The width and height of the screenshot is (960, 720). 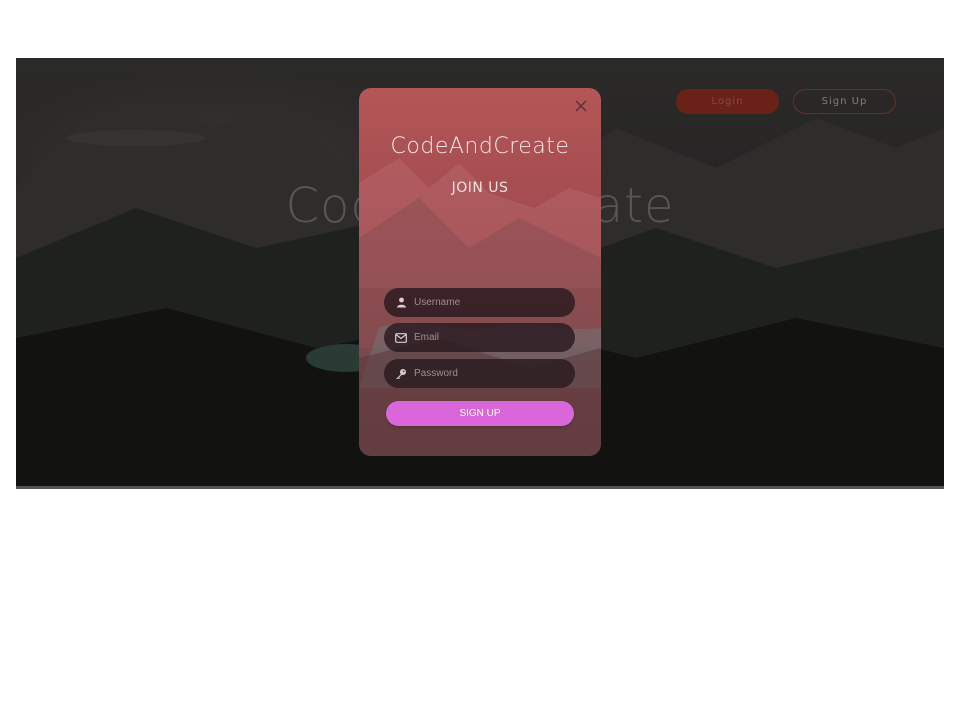 I want to click on password-input, so click(x=489, y=373).